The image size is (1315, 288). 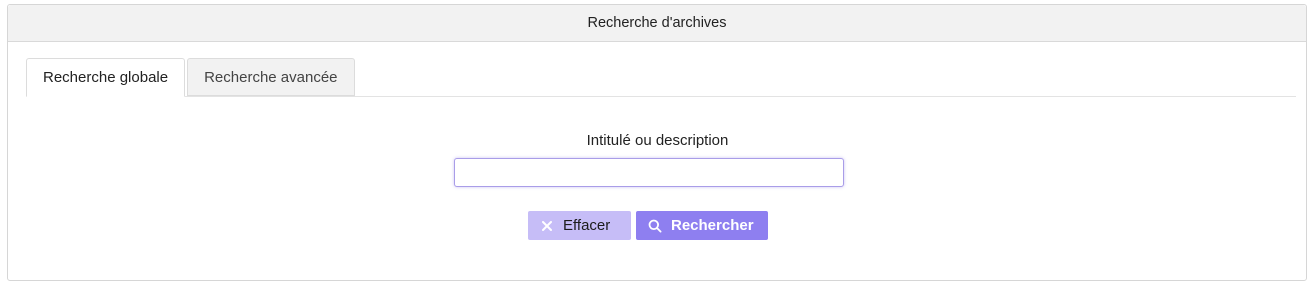 What do you see at coordinates (712, 225) in the screenshot?
I see `search-button-label: Rechercher` at bounding box center [712, 225].